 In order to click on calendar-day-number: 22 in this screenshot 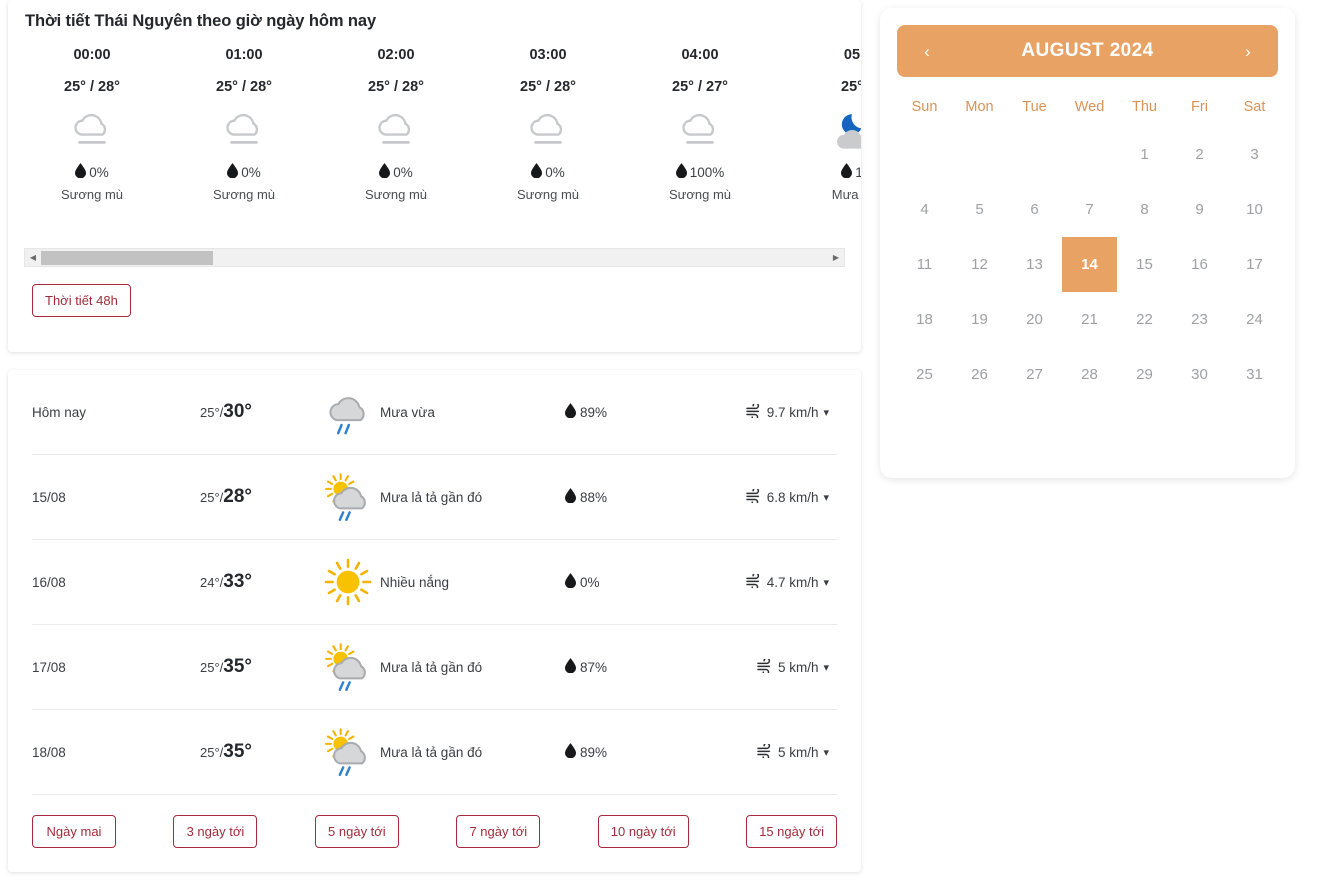, I will do `click(1144, 319)`.